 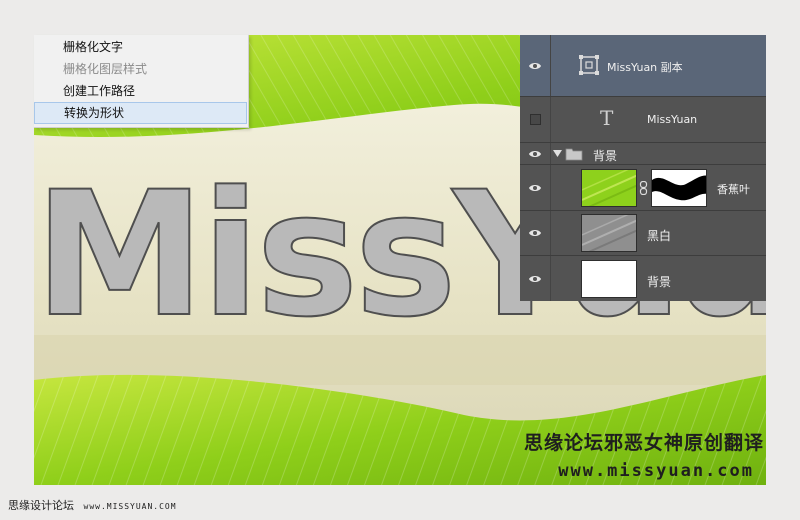 What do you see at coordinates (733, 189) in the screenshot?
I see `layer-name: 香蕉叶` at bounding box center [733, 189].